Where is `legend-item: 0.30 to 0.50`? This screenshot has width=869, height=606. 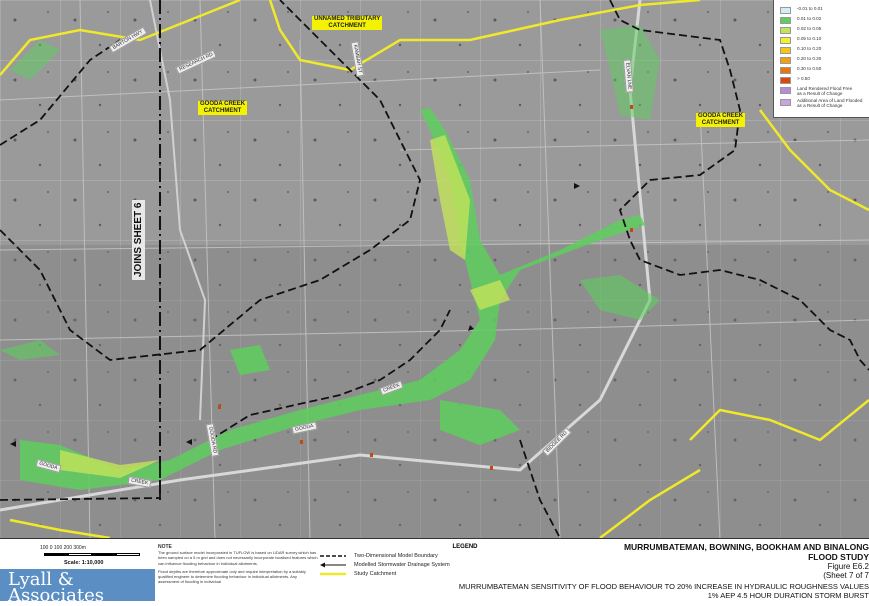
legend-item: 0.30 to 0.50 is located at coordinates (822, 70).